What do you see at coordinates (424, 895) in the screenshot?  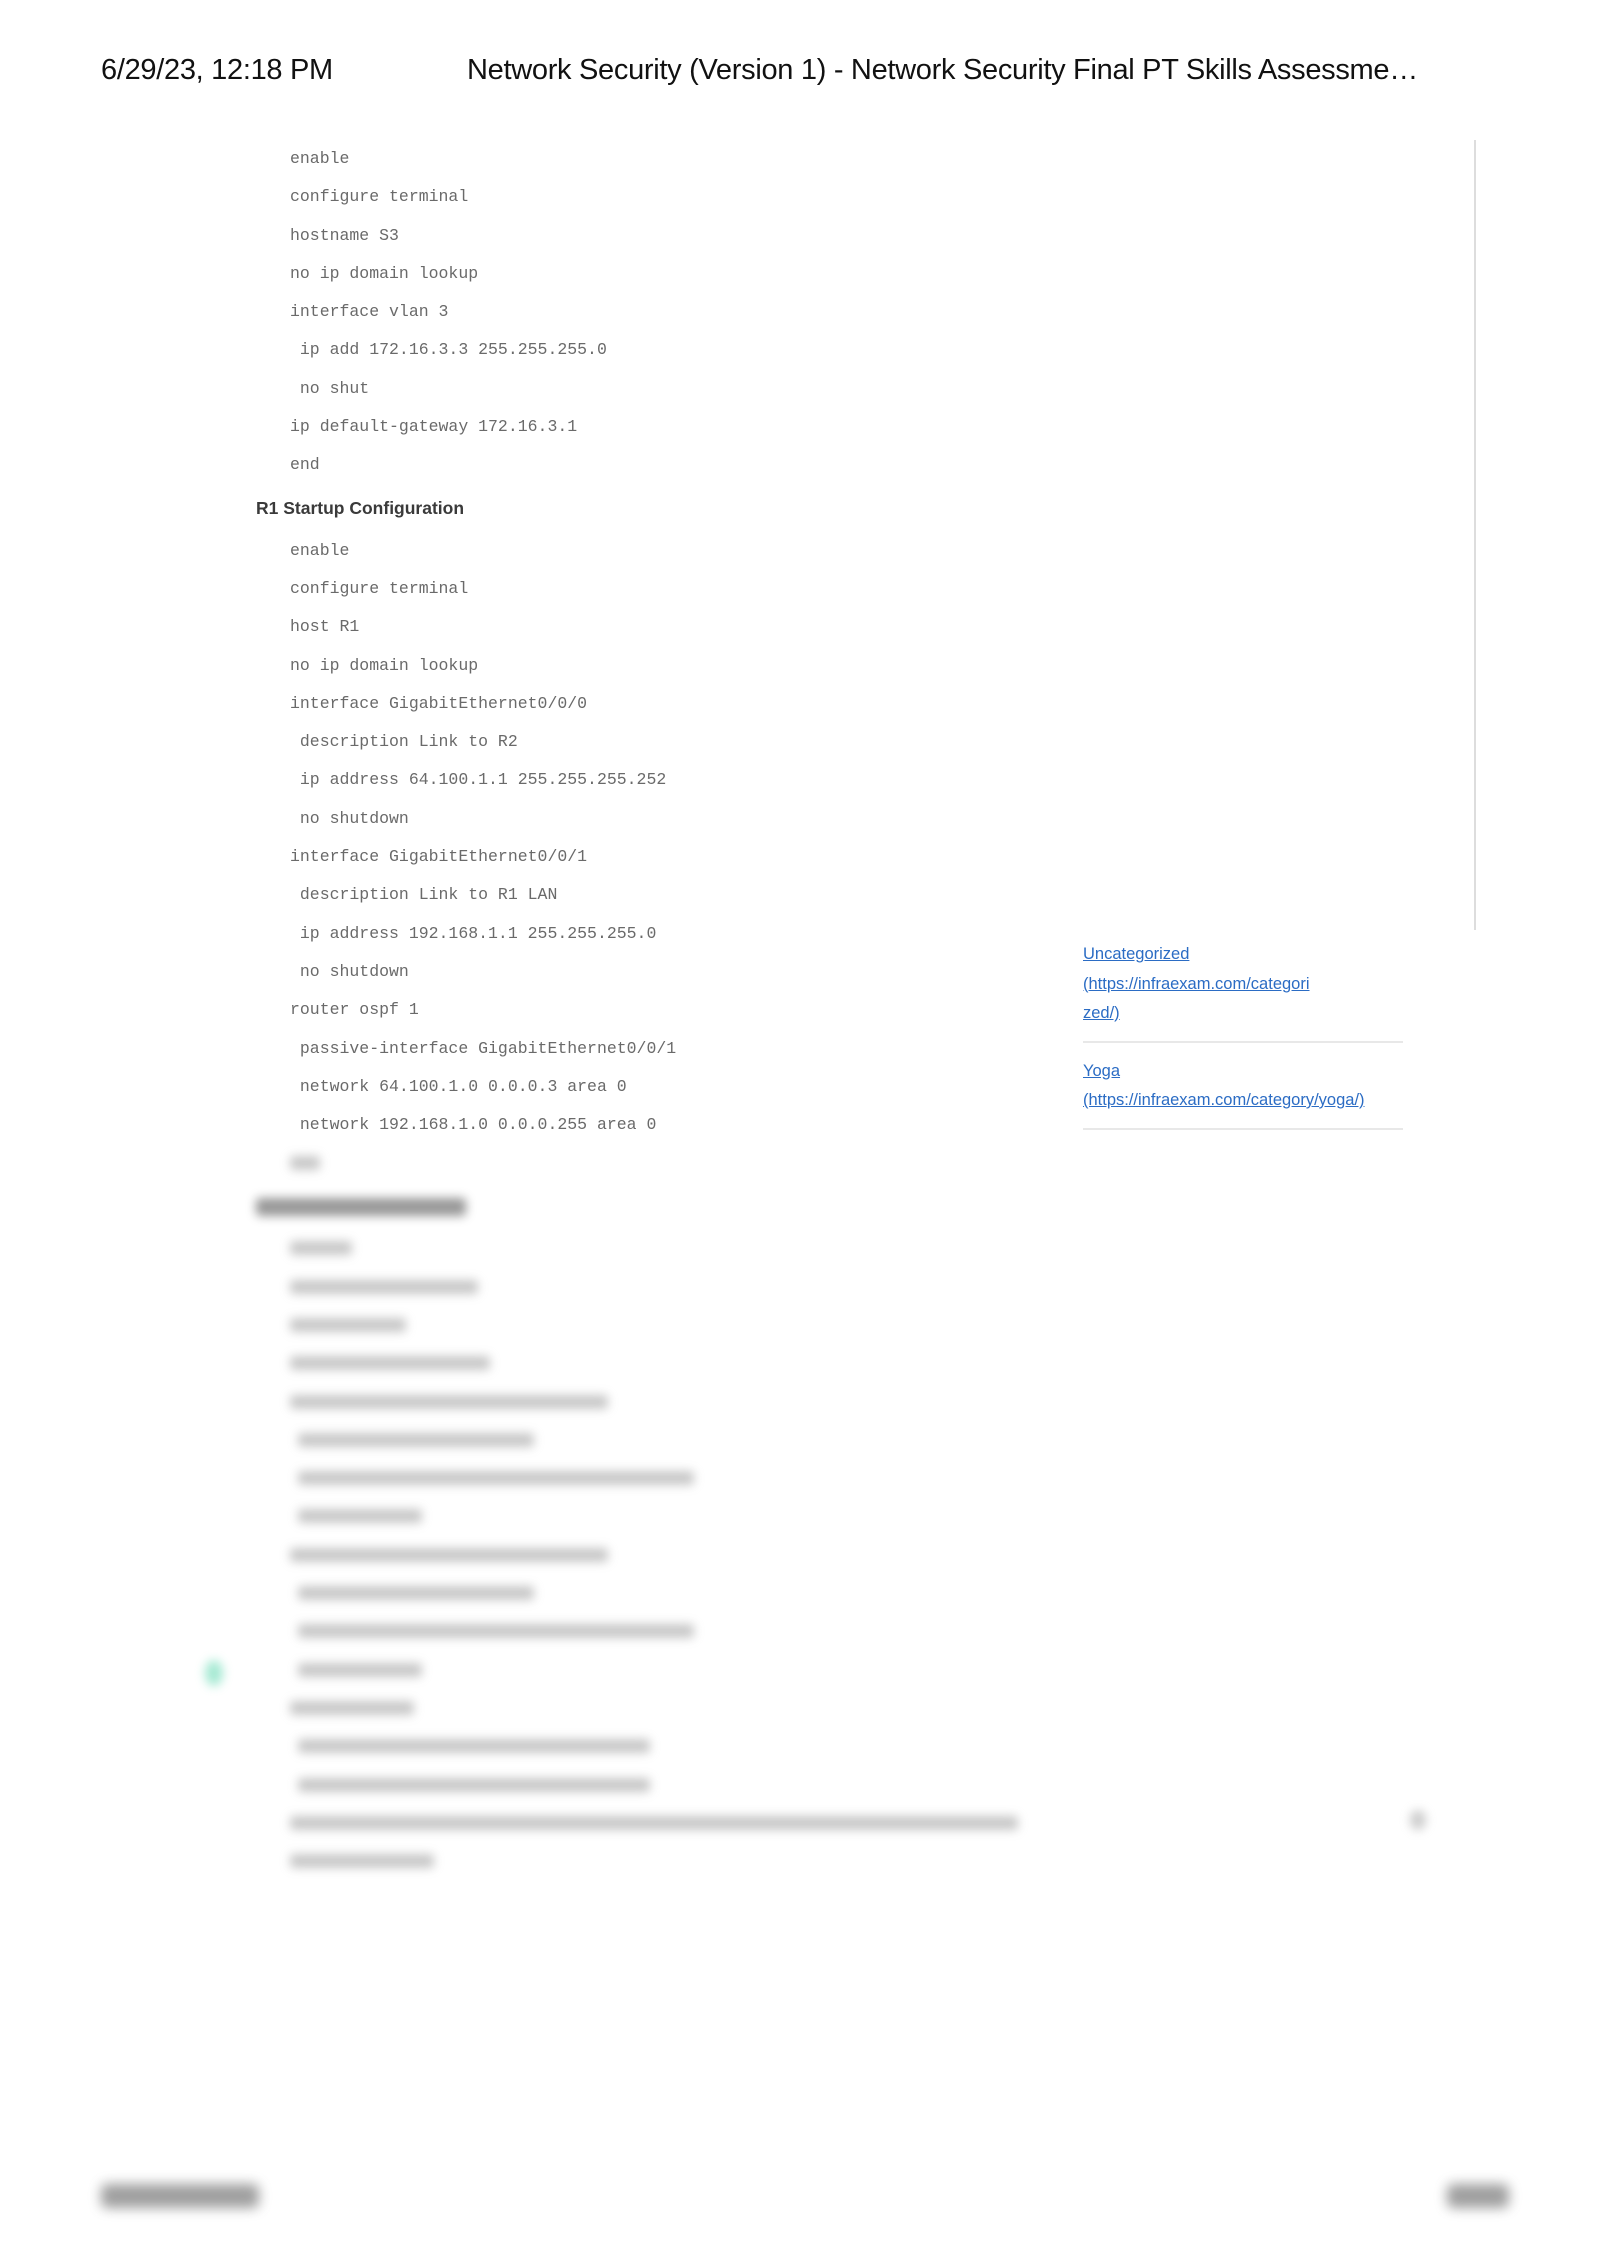 I see `code-line: description Link to R1 LAN` at bounding box center [424, 895].